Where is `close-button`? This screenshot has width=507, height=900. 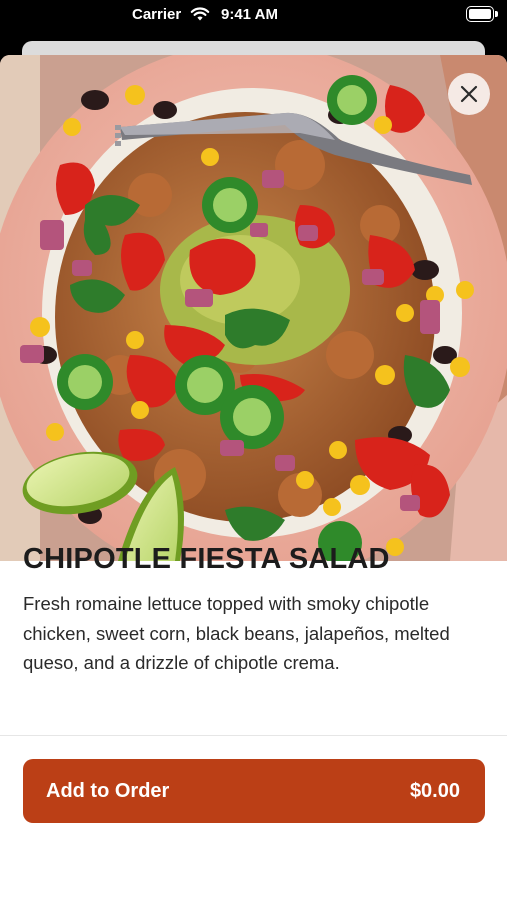
close-button is located at coordinates (469, 94).